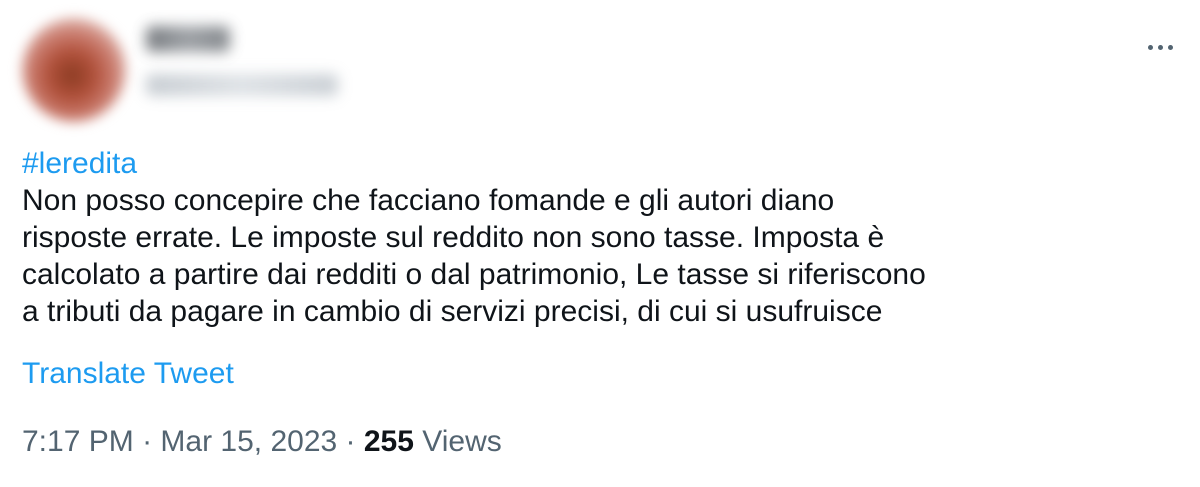  Describe the element at coordinates (389, 441) in the screenshot. I see `views-count: 255` at that location.